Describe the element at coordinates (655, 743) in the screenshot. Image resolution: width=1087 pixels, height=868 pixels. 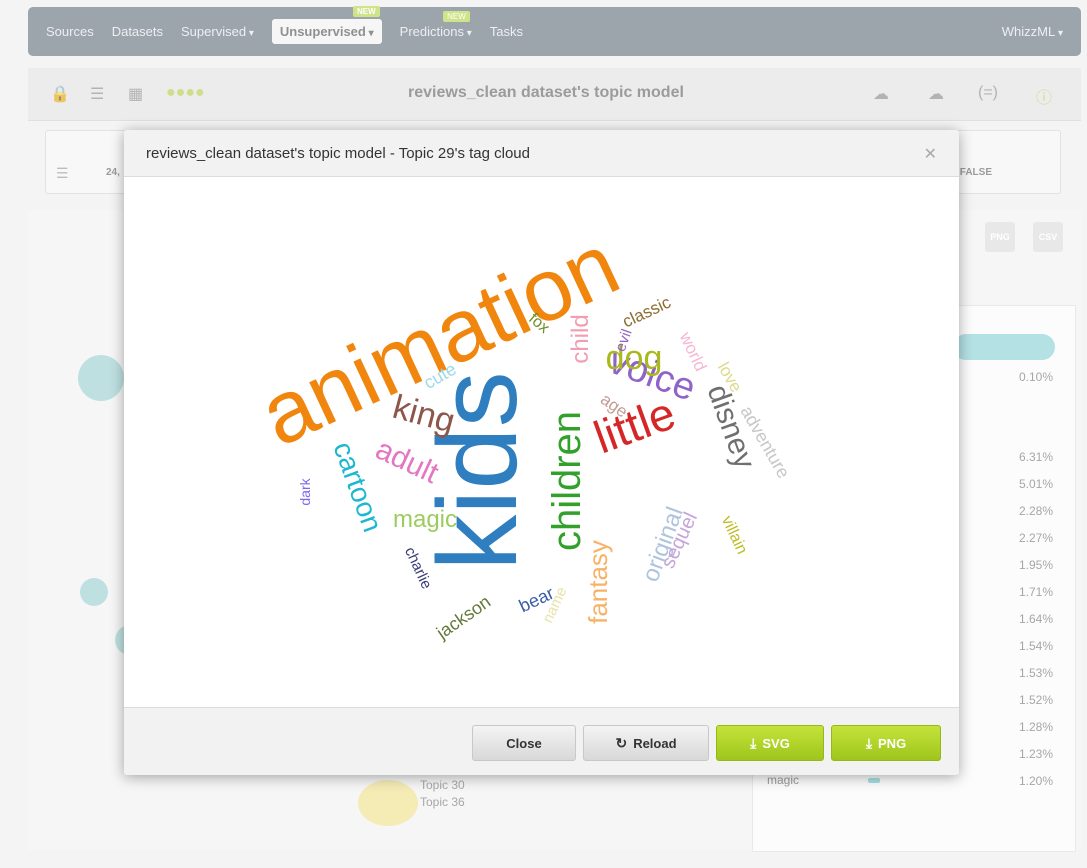
I see `reload-button-label: Reload` at that location.